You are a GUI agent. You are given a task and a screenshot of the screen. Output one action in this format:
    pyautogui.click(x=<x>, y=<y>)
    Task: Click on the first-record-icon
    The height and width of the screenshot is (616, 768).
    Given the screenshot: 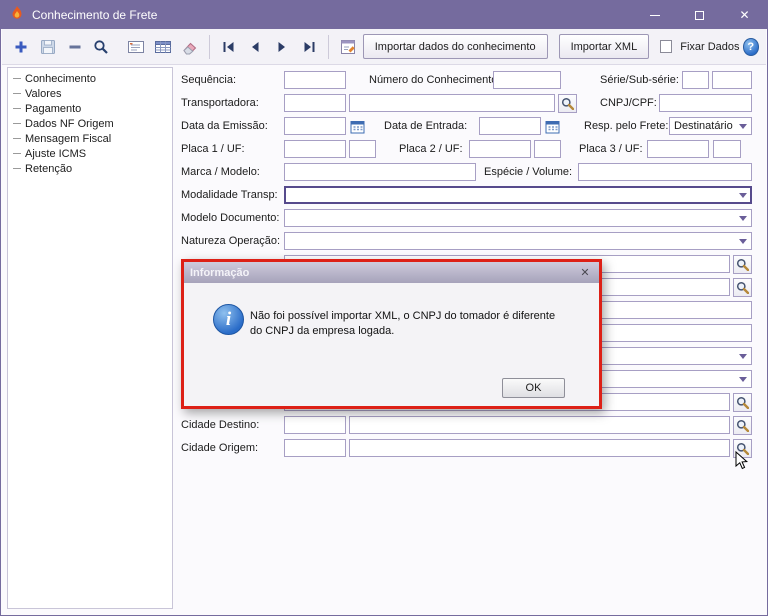 What is the action you would take?
    pyautogui.click(x=228, y=46)
    